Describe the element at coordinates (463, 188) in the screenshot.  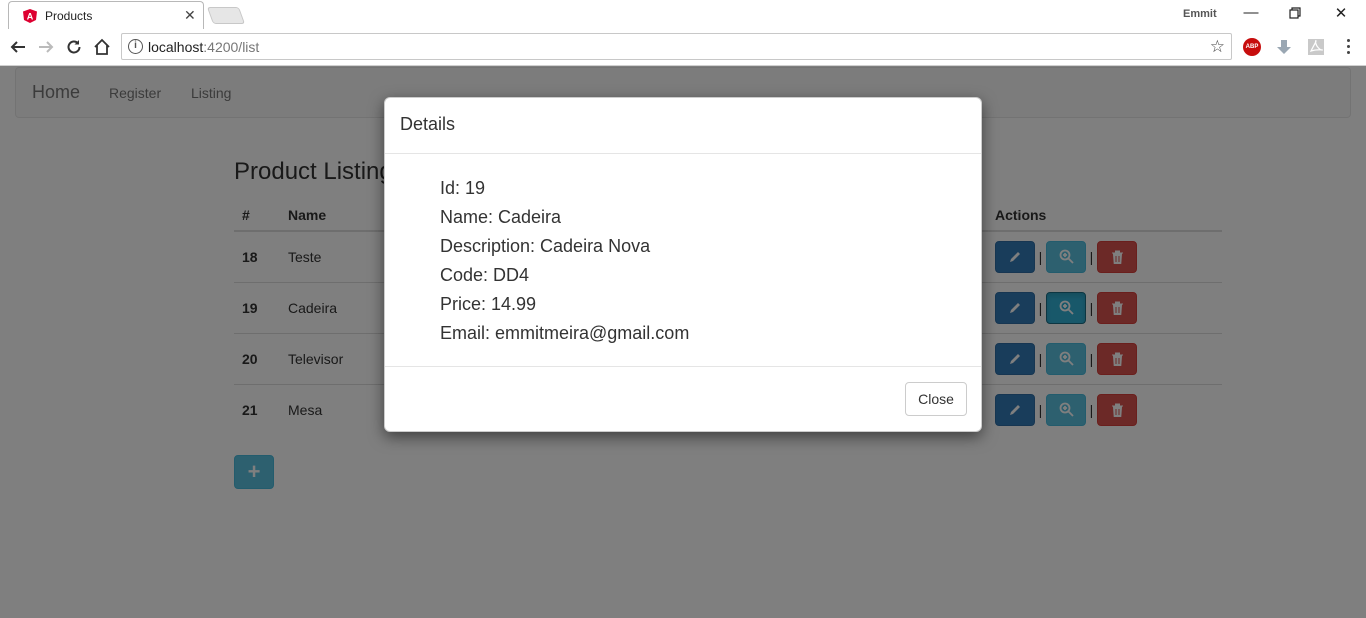
I see `detail-id: Id: 19` at that location.